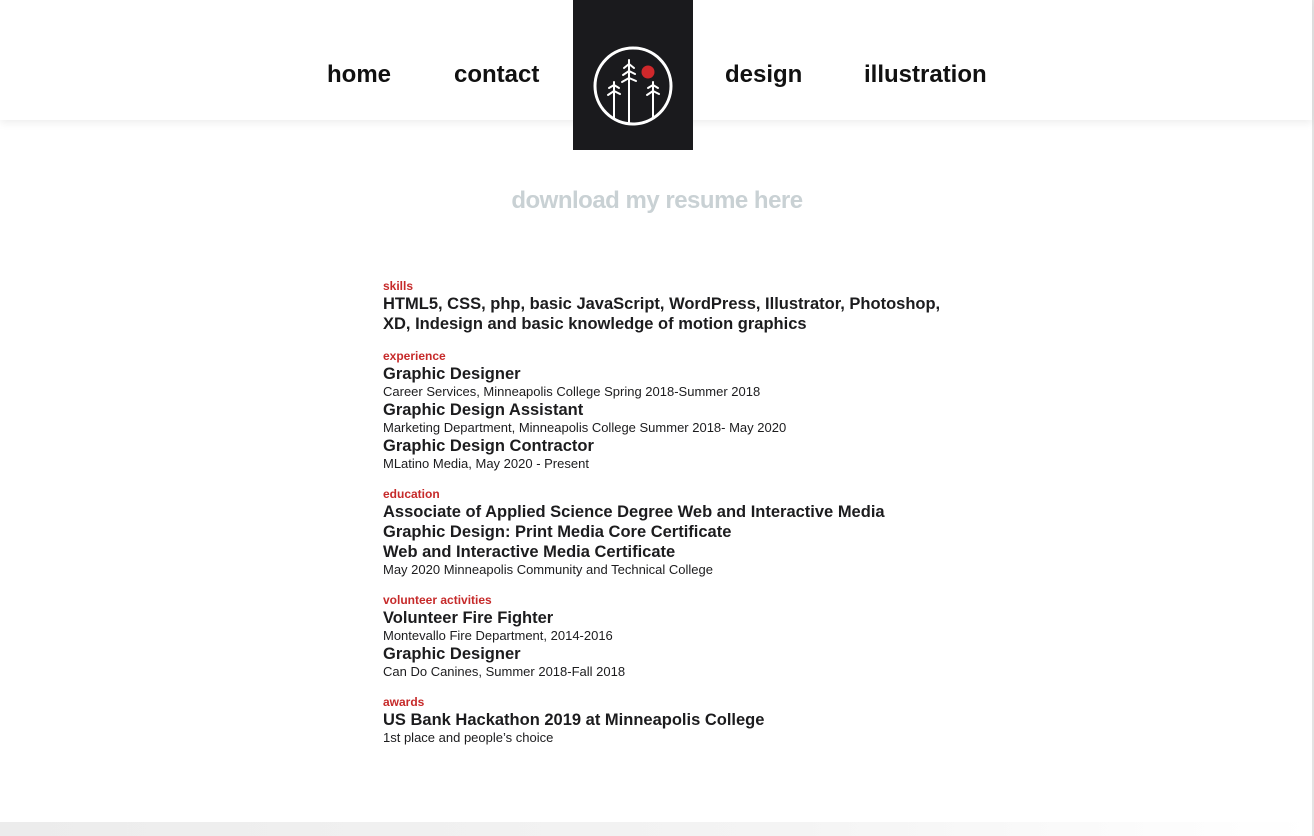  Describe the element at coordinates (452, 374) in the screenshot. I see `experience-title: Graphic Designer` at that location.